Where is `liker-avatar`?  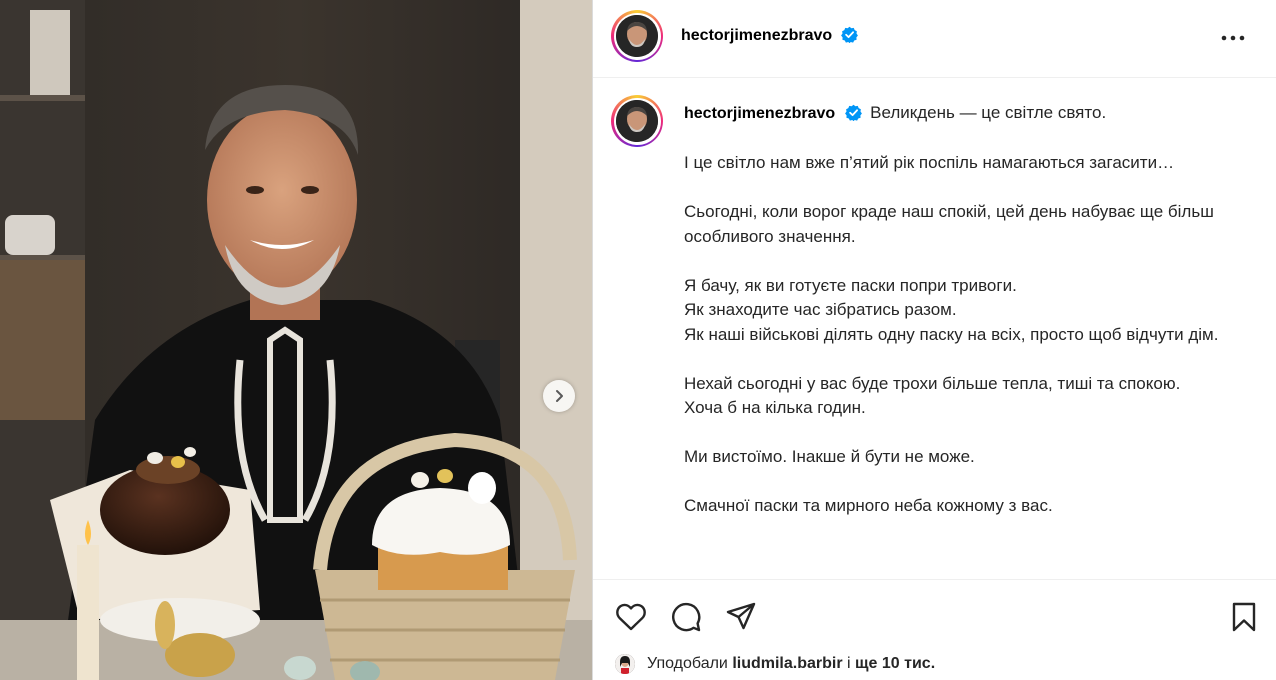
liker-avatar is located at coordinates (625, 664).